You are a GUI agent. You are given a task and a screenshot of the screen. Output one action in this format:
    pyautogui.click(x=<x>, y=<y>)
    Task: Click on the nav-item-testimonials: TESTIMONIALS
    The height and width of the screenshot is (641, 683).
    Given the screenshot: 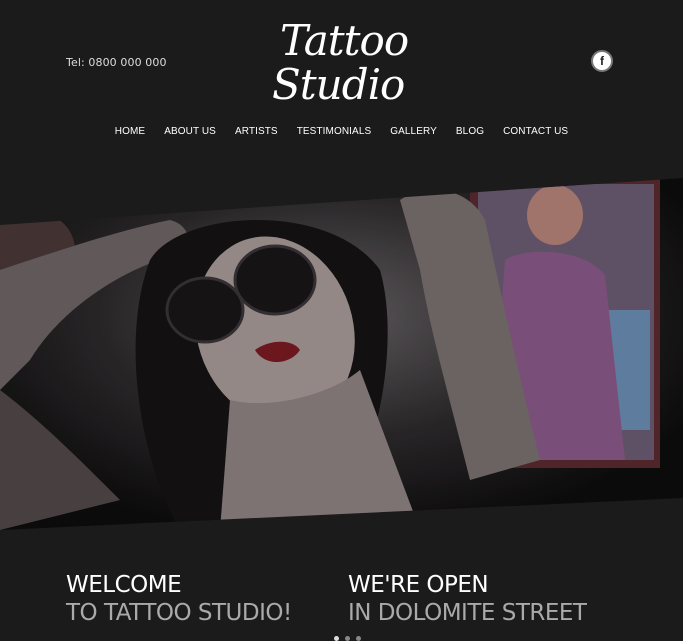 What is the action you would take?
    pyautogui.click(x=334, y=131)
    